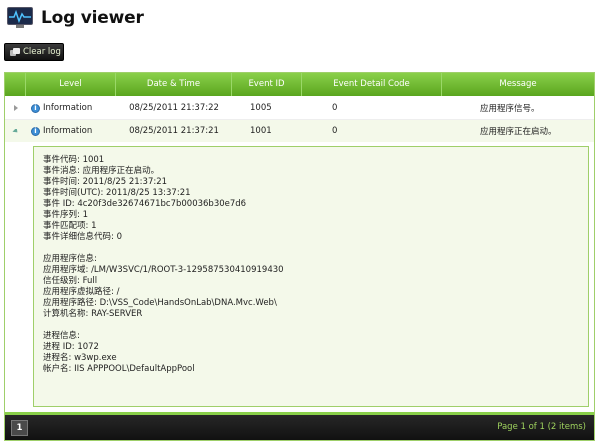  Describe the element at coordinates (510, 109) in the screenshot. I see `row-message: 应用程序信号。` at that location.